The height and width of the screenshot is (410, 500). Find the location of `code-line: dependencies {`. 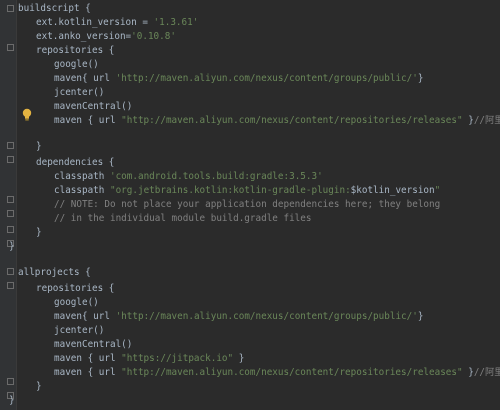

code-line: dependencies { is located at coordinates (250, 163).